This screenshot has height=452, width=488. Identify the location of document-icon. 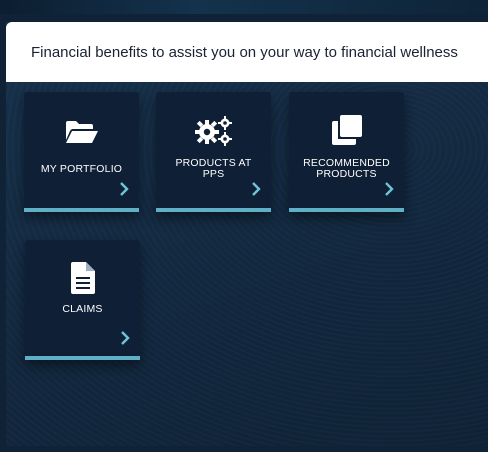
(82, 278).